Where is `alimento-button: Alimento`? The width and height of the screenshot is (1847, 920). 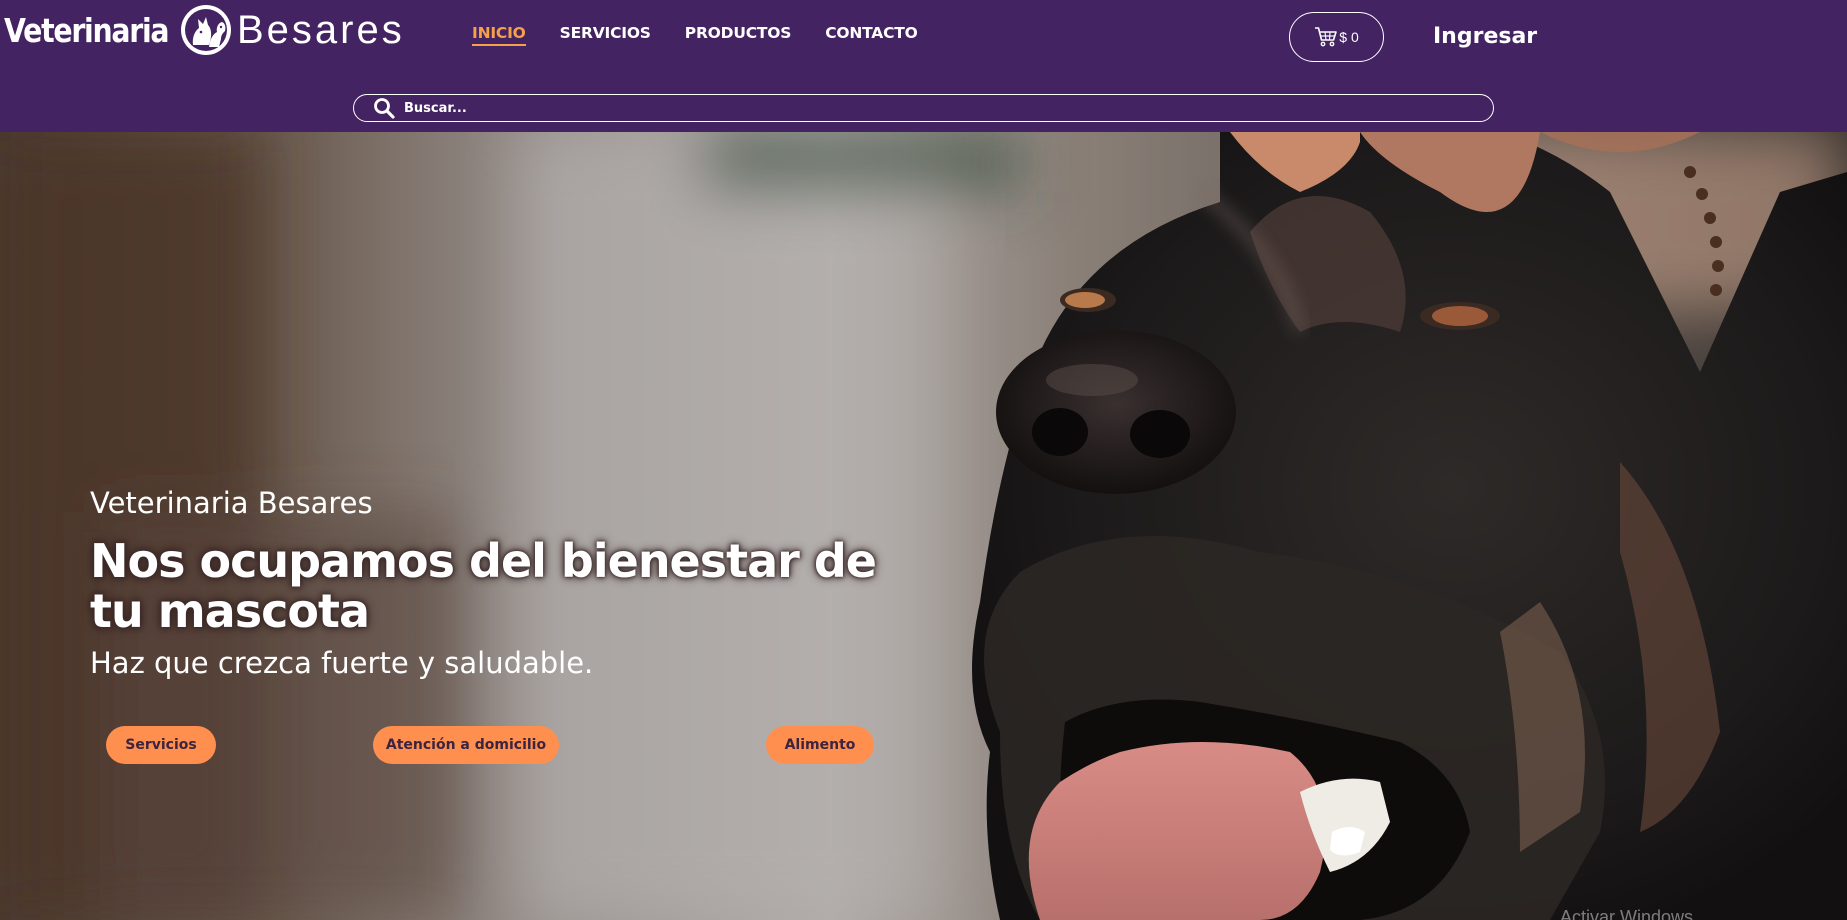
alimento-button: Alimento is located at coordinates (820, 745).